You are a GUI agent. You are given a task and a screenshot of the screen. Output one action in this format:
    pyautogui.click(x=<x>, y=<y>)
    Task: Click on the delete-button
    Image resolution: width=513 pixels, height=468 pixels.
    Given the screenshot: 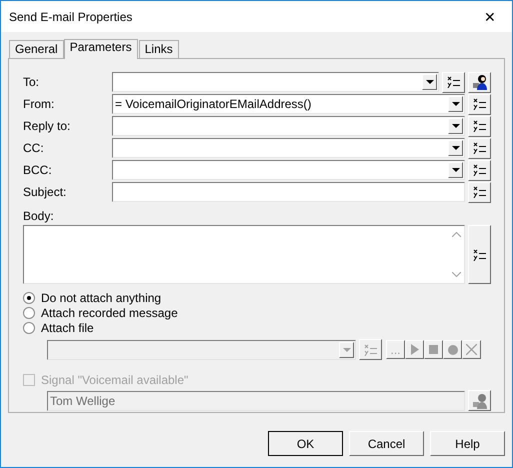 What is the action you would take?
    pyautogui.click(x=471, y=349)
    